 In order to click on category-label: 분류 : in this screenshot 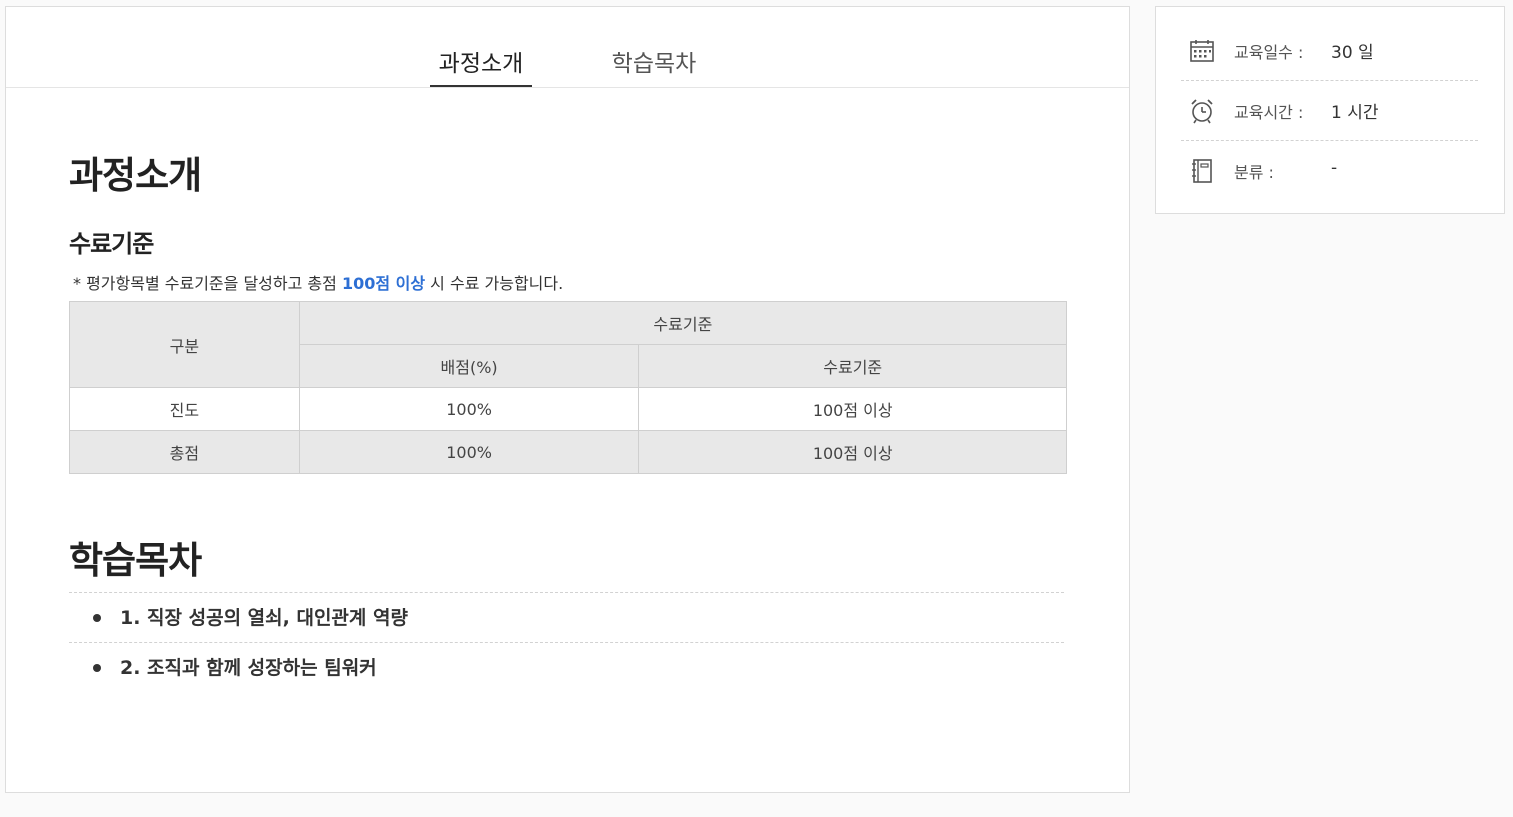, I will do `click(1254, 172)`.